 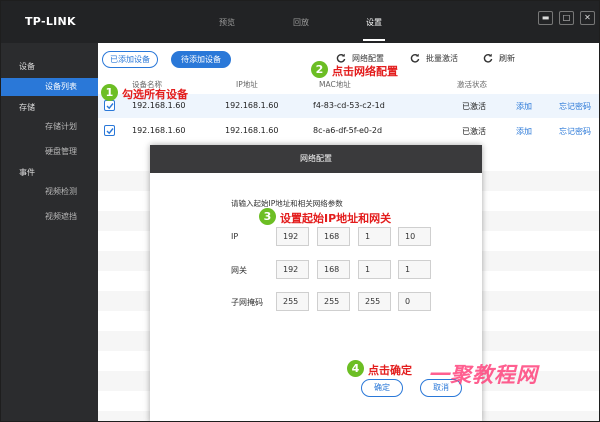 What do you see at coordinates (247, 84) in the screenshot?
I see `column-header-ip: IP地址` at bounding box center [247, 84].